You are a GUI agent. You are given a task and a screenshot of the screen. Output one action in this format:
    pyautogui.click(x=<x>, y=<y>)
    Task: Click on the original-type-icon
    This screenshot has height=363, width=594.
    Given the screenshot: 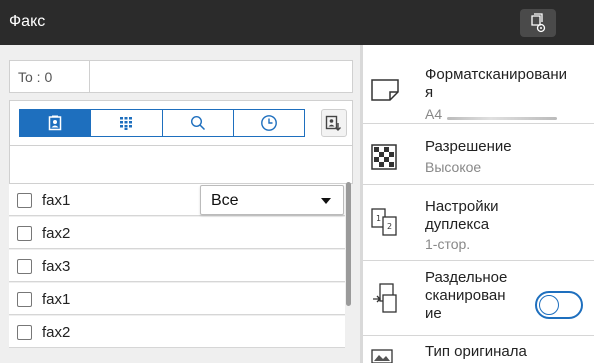 What is the action you would take?
    pyautogui.click(x=382, y=356)
    